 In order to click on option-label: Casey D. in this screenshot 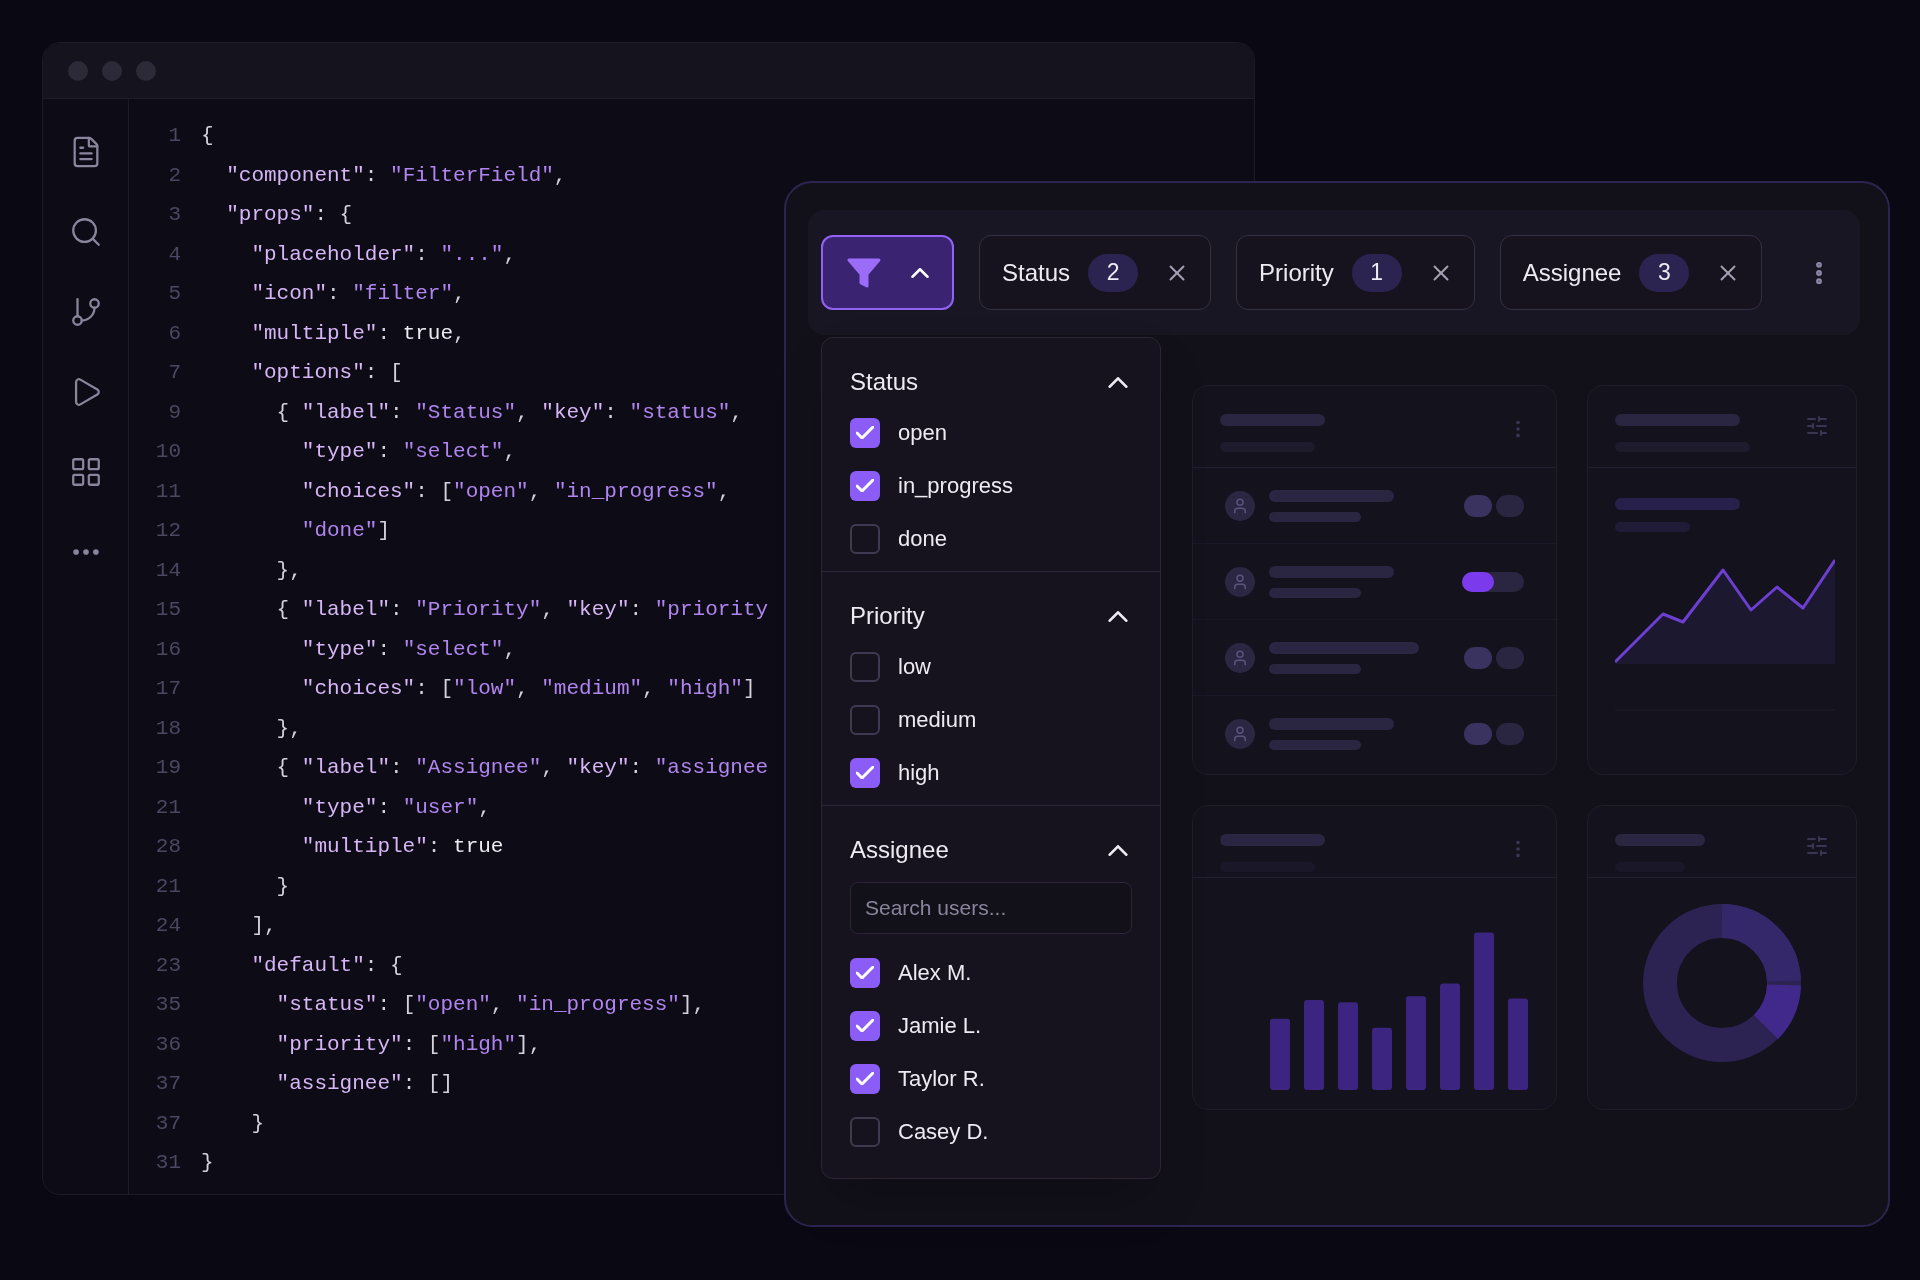, I will do `click(943, 1131)`.